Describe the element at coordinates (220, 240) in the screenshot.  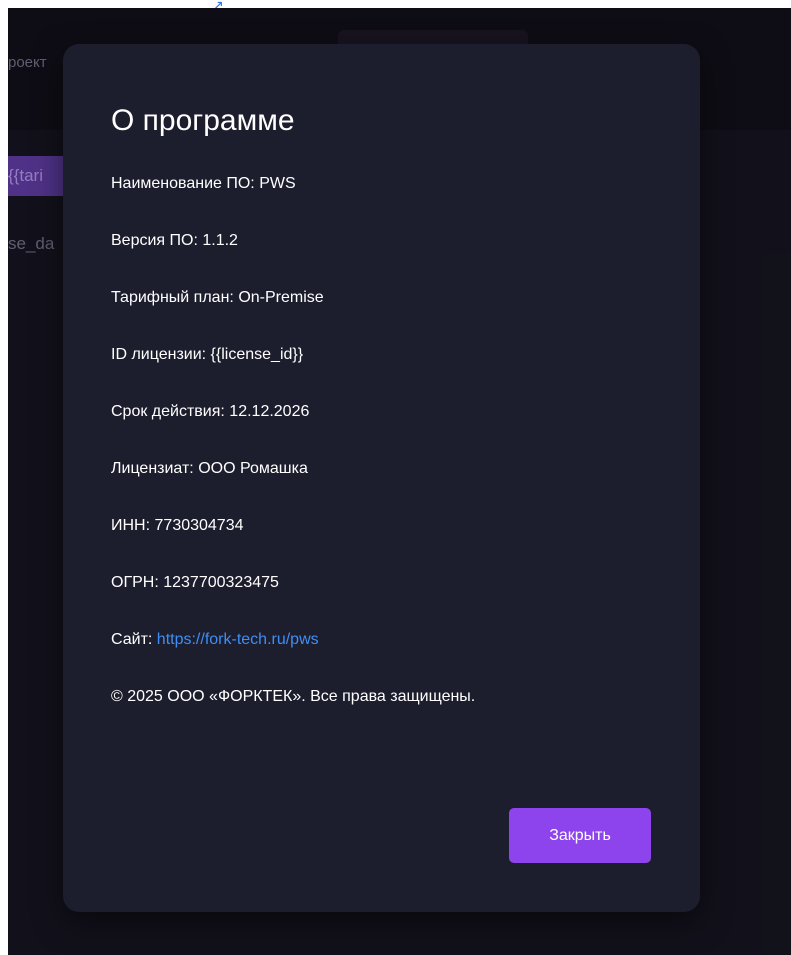
I see `info-value: 1.1.2` at that location.